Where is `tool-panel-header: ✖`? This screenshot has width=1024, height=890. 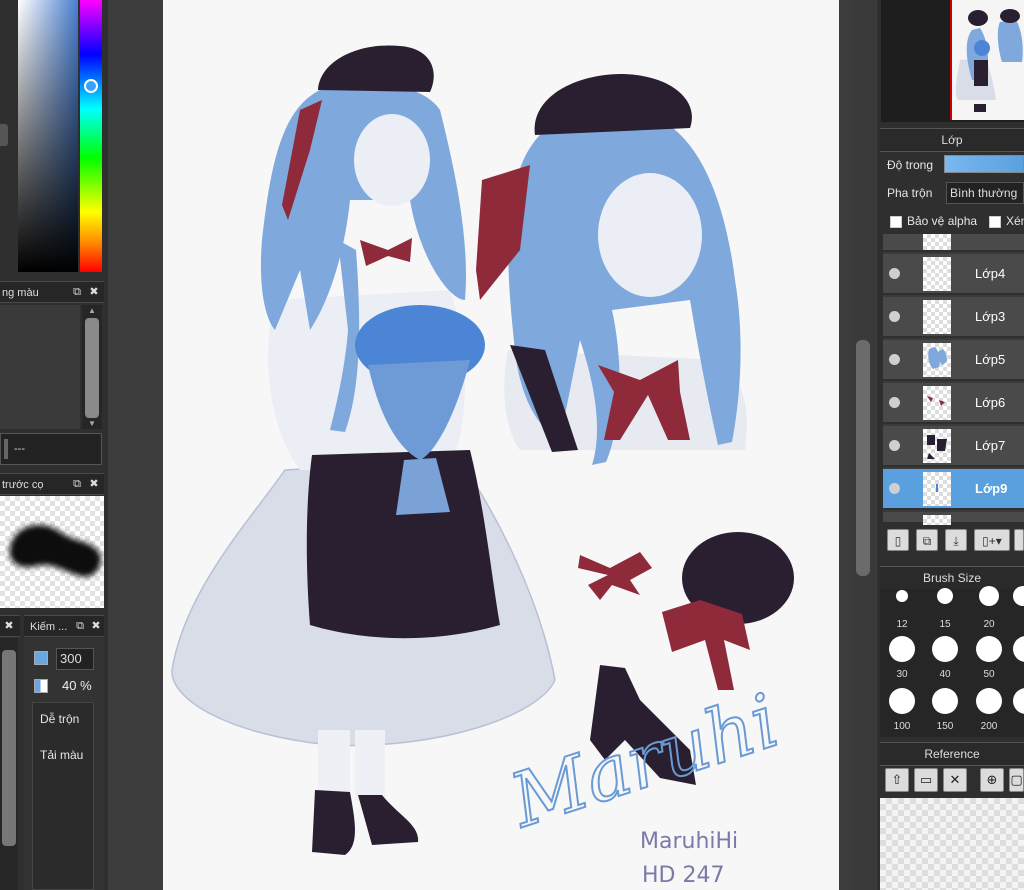
tool-panel-header: ✖ is located at coordinates (10, 626).